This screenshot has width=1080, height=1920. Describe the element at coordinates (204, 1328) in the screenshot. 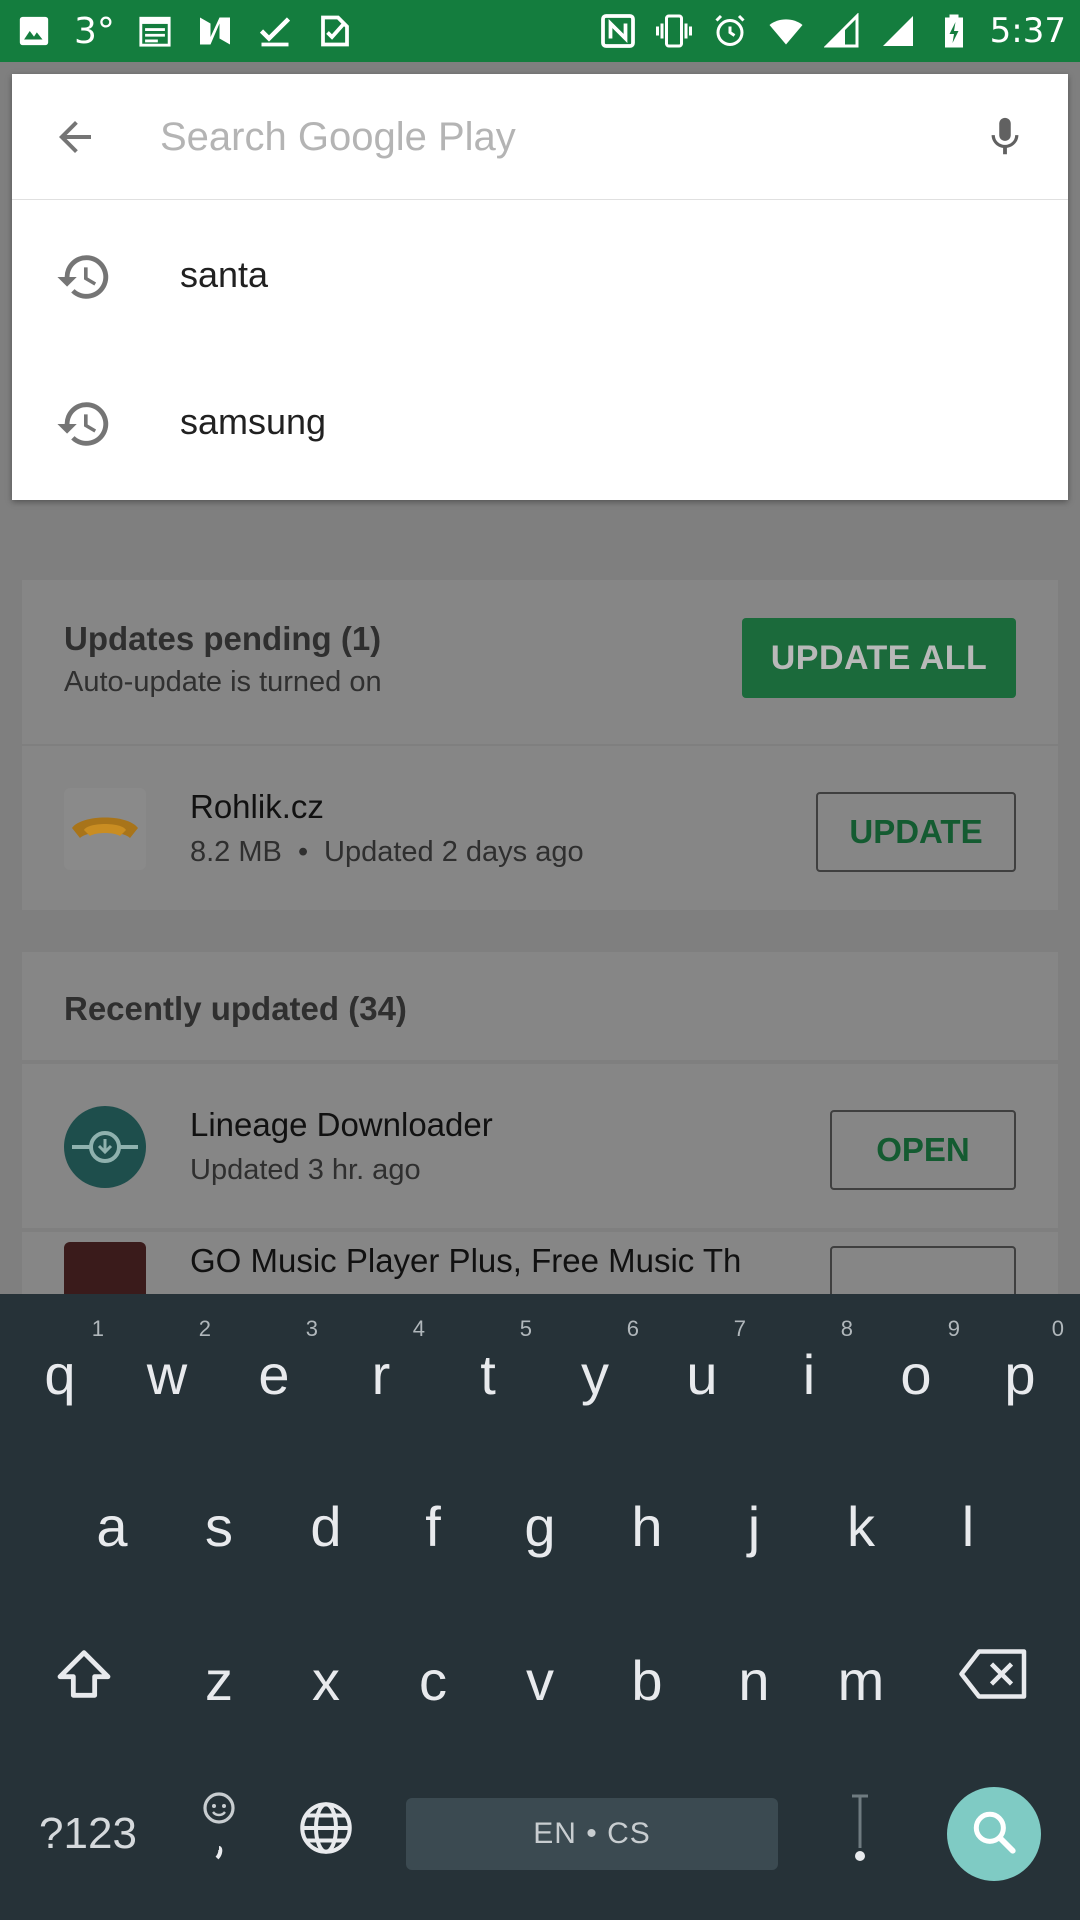

I see `key-hint: 2` at that location.